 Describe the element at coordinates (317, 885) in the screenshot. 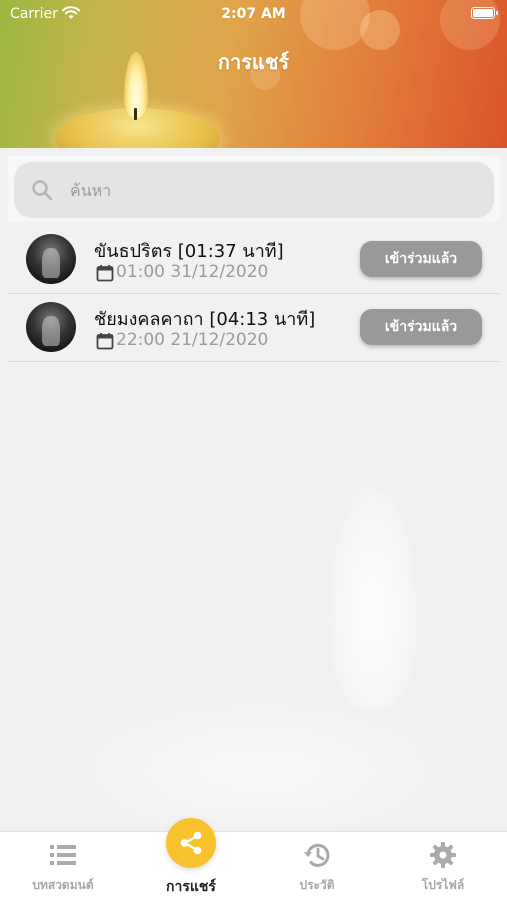

I see `tab-label: ประวัติ` at that location.